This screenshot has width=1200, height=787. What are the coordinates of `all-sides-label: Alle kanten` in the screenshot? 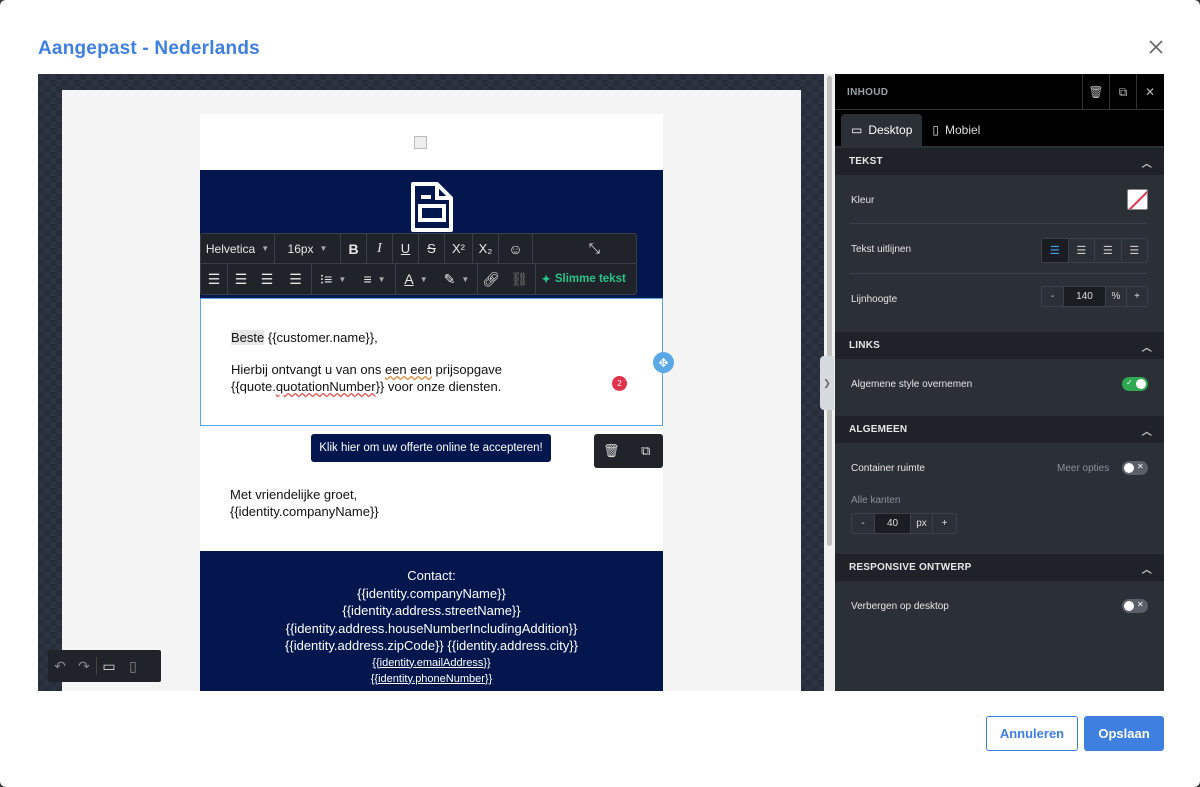 It's located at (876, 500).